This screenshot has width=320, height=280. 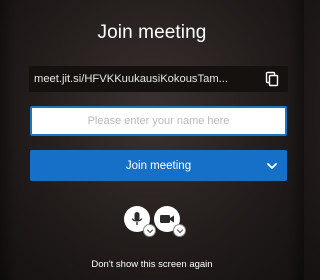 I want to click on camera-options-chevron-icon, so click(x=179, y=230).